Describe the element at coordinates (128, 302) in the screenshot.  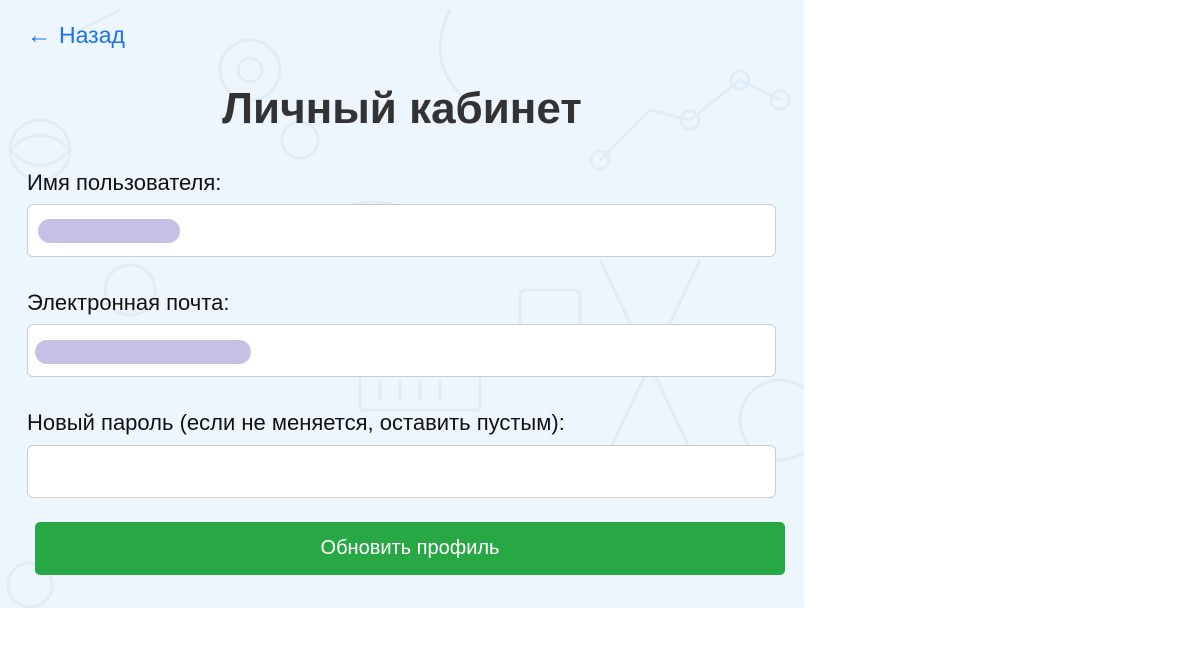
I see `email-label: Электронная почта:` at that location.